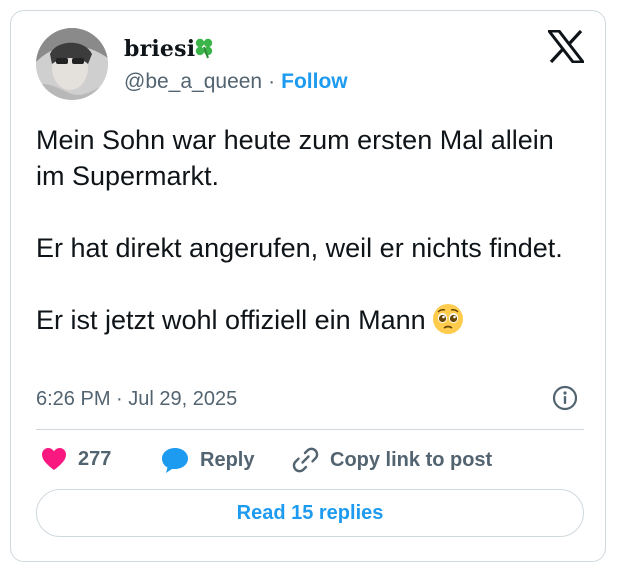 The width and height of the screenshot is (620, 574). I want to click on tweet-paragraph: Er ist jetzt wohl offiziell ein Mann, so click(306, 323).